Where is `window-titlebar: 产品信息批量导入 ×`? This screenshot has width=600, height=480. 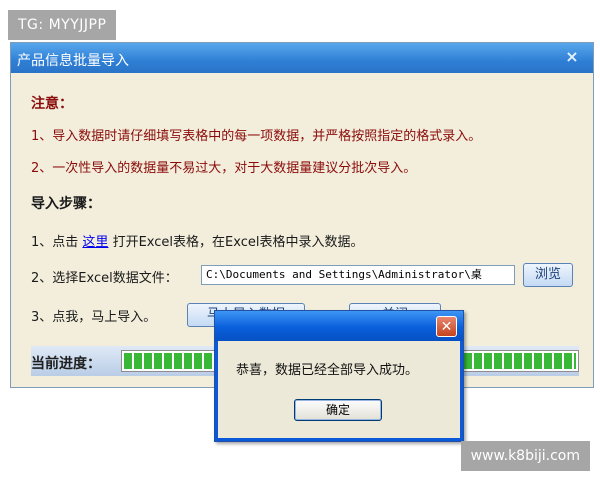 window-titlebar: 产品信息批量导入 × is located at coordinates (302, 58).